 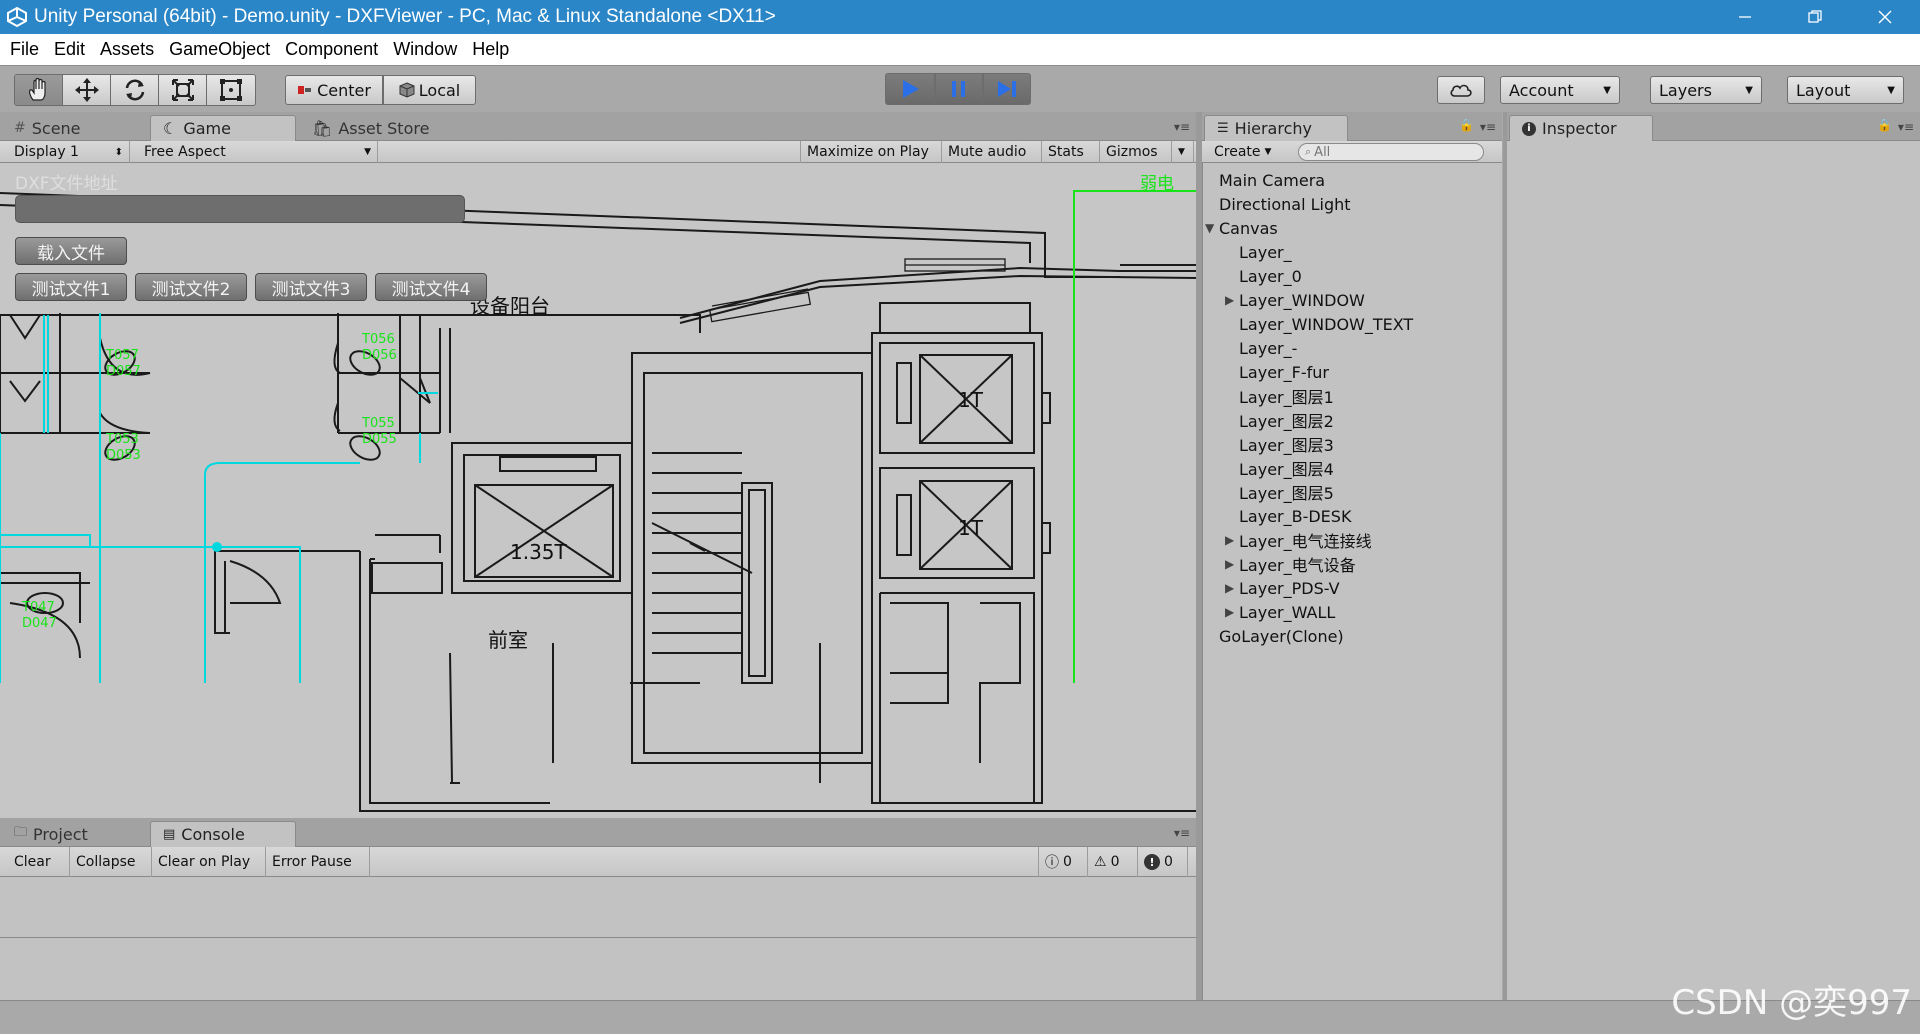 What do you see at coordinates (1353, 252) in the screenshot?
I see `hierarchy-item: Layer_` at bounding box center [1353, 252].